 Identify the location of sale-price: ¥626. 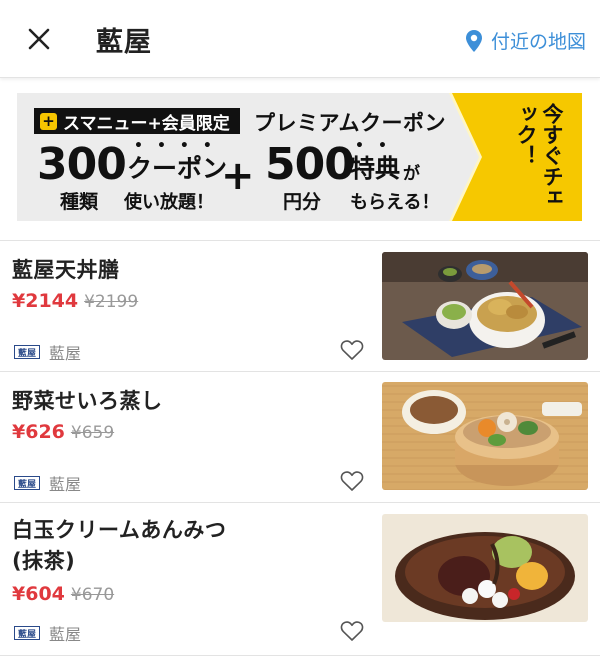
(38, 432).